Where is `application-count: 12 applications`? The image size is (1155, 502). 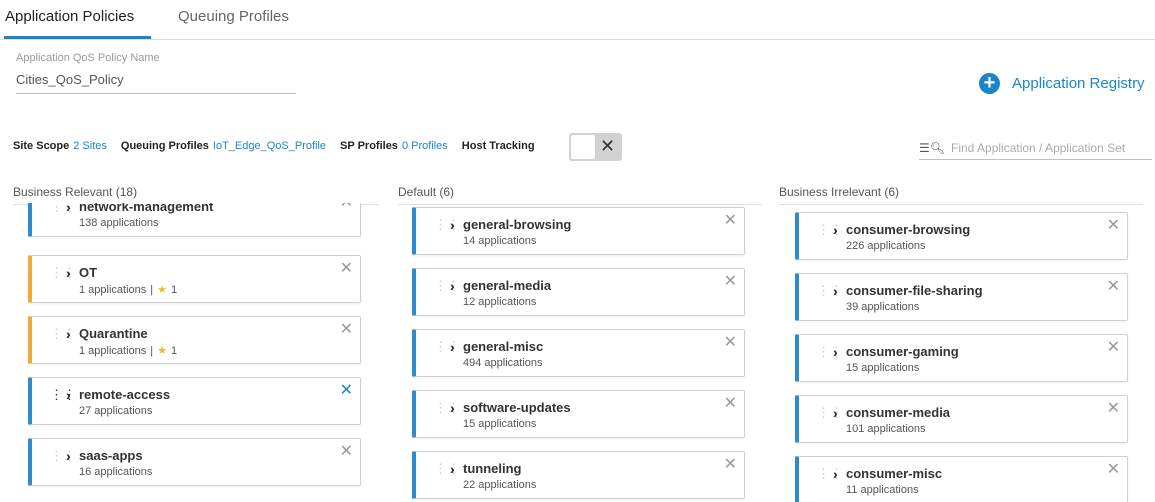 application-count: 12 applications is located at coordinates (500, 302).